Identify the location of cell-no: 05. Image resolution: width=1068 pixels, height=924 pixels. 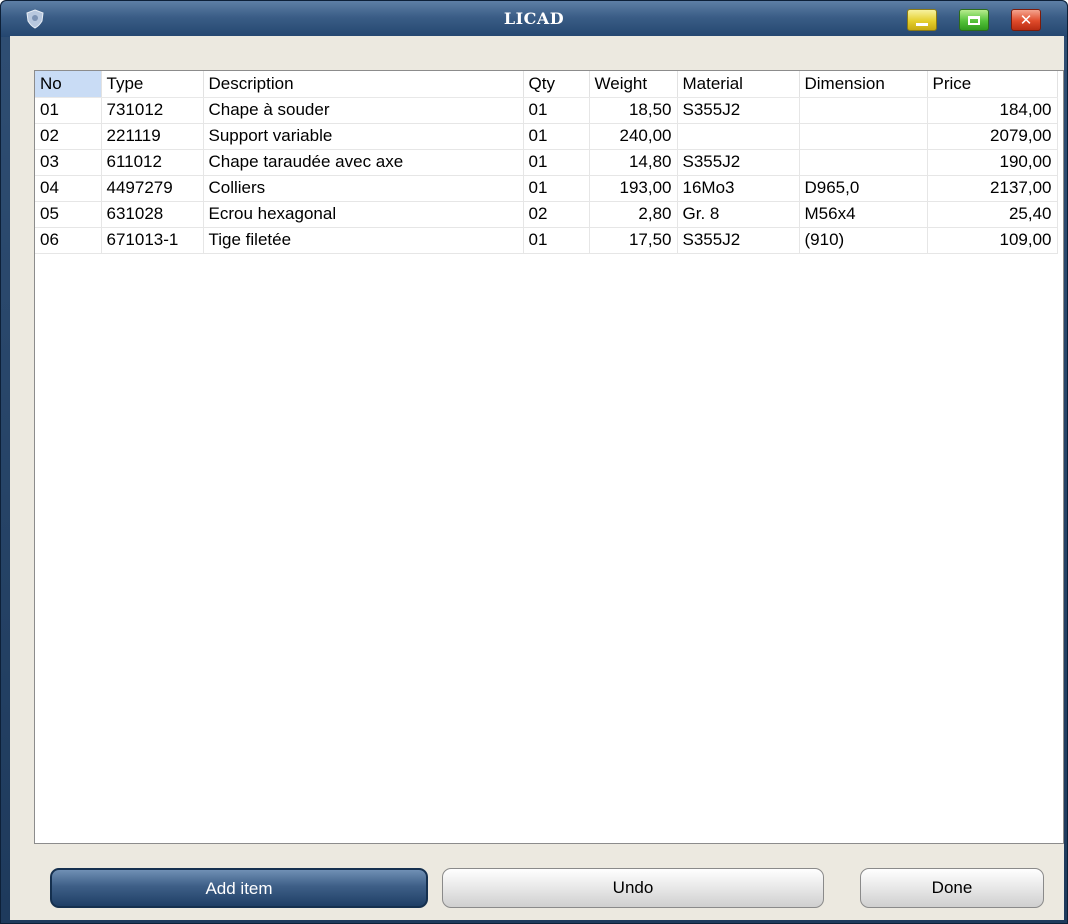
(68, 214).